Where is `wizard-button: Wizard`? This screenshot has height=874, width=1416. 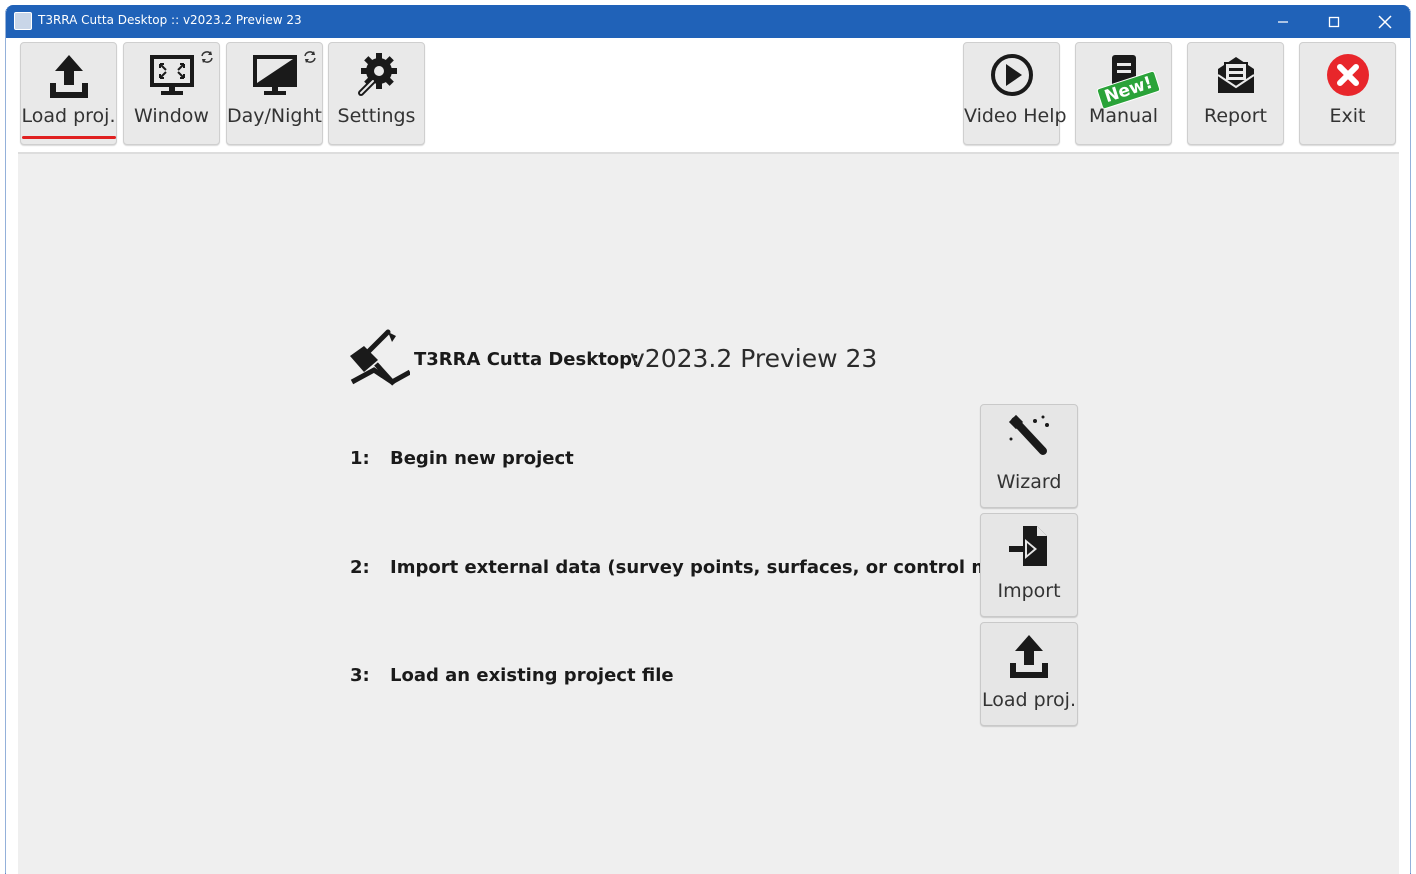 wizard-button: Wizard is located at coordinates (1029, 456).